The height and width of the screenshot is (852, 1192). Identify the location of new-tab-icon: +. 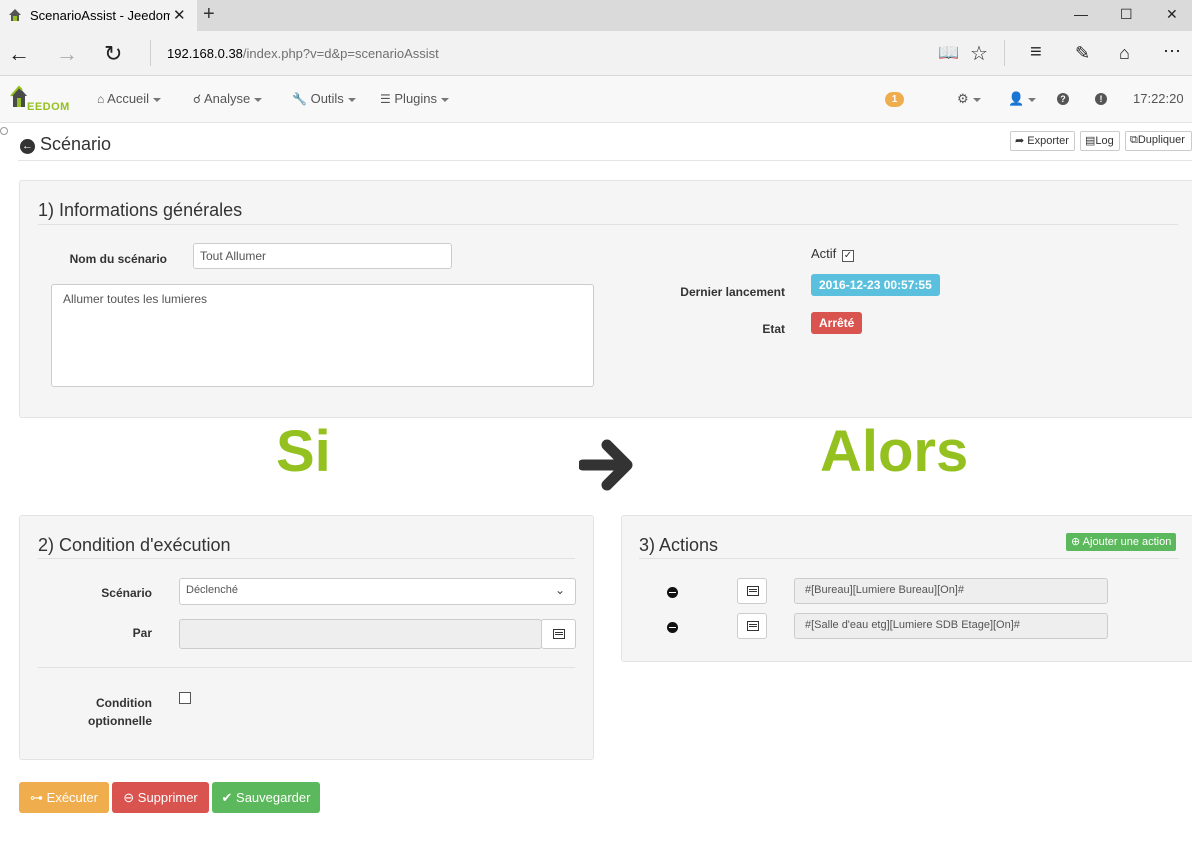
(209, 14).